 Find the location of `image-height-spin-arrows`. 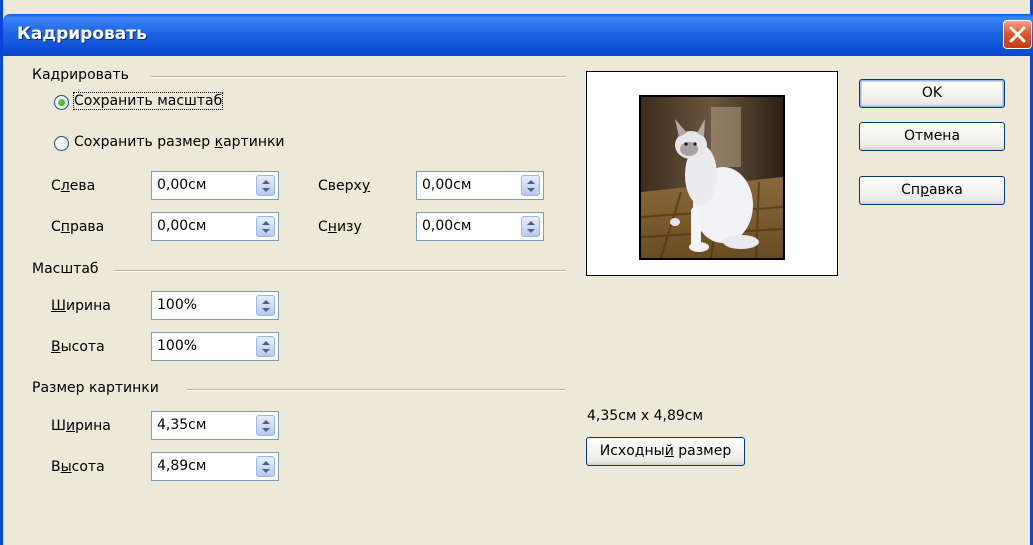

image-height-spin-arrows is located at coordinates (265, 466).